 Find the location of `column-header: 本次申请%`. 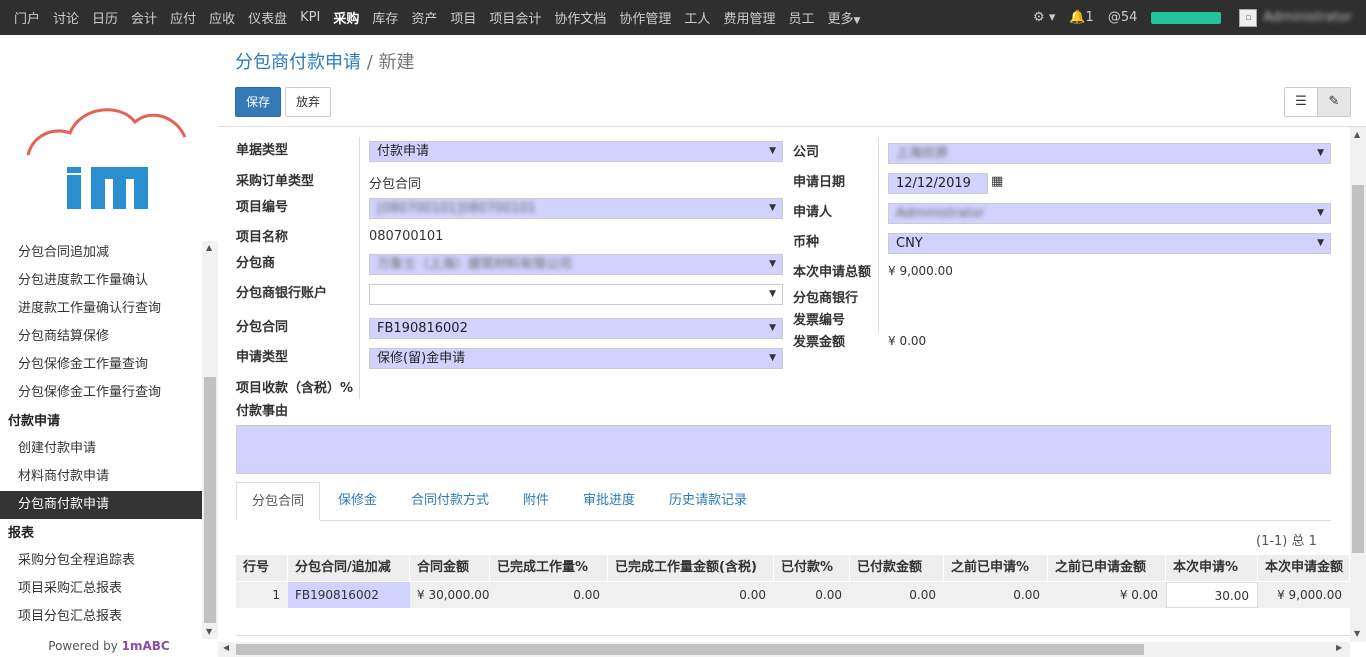

column-header: 本次申请% is located at coordinates (1212, 568).